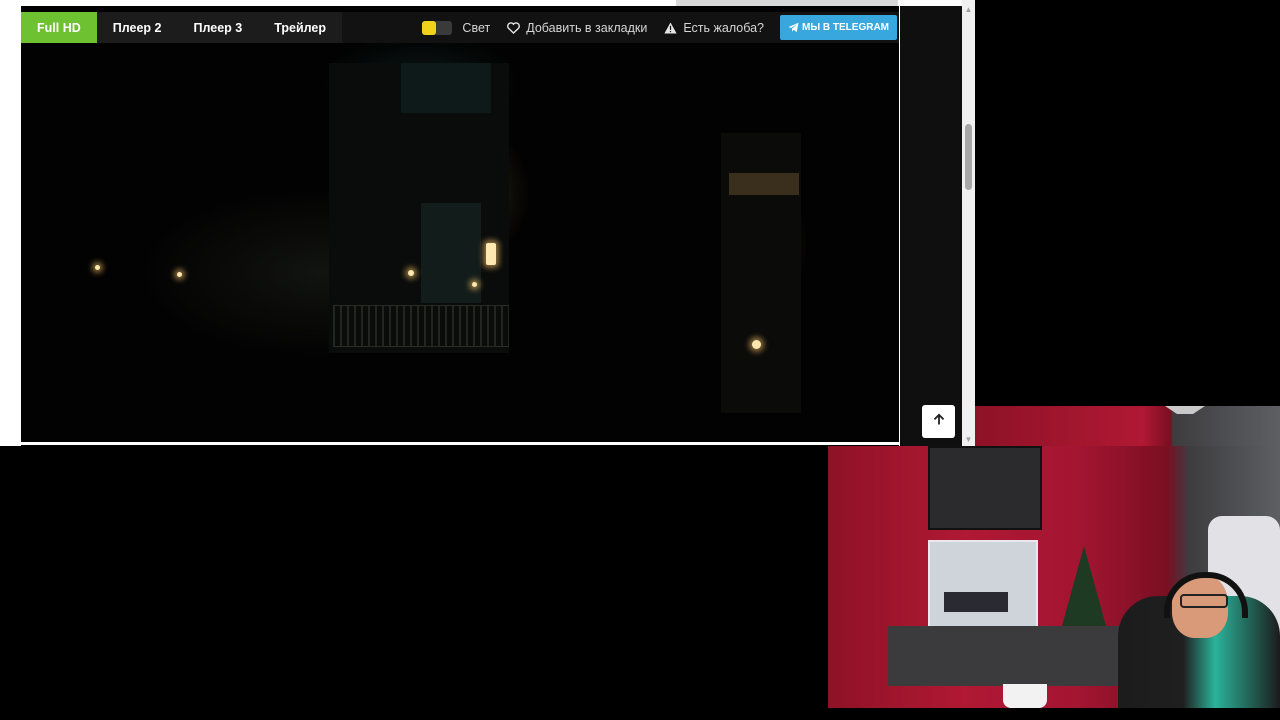  Describe the element at coordinates (446, 88) in the screenshot. I see `video-roof` at that location.